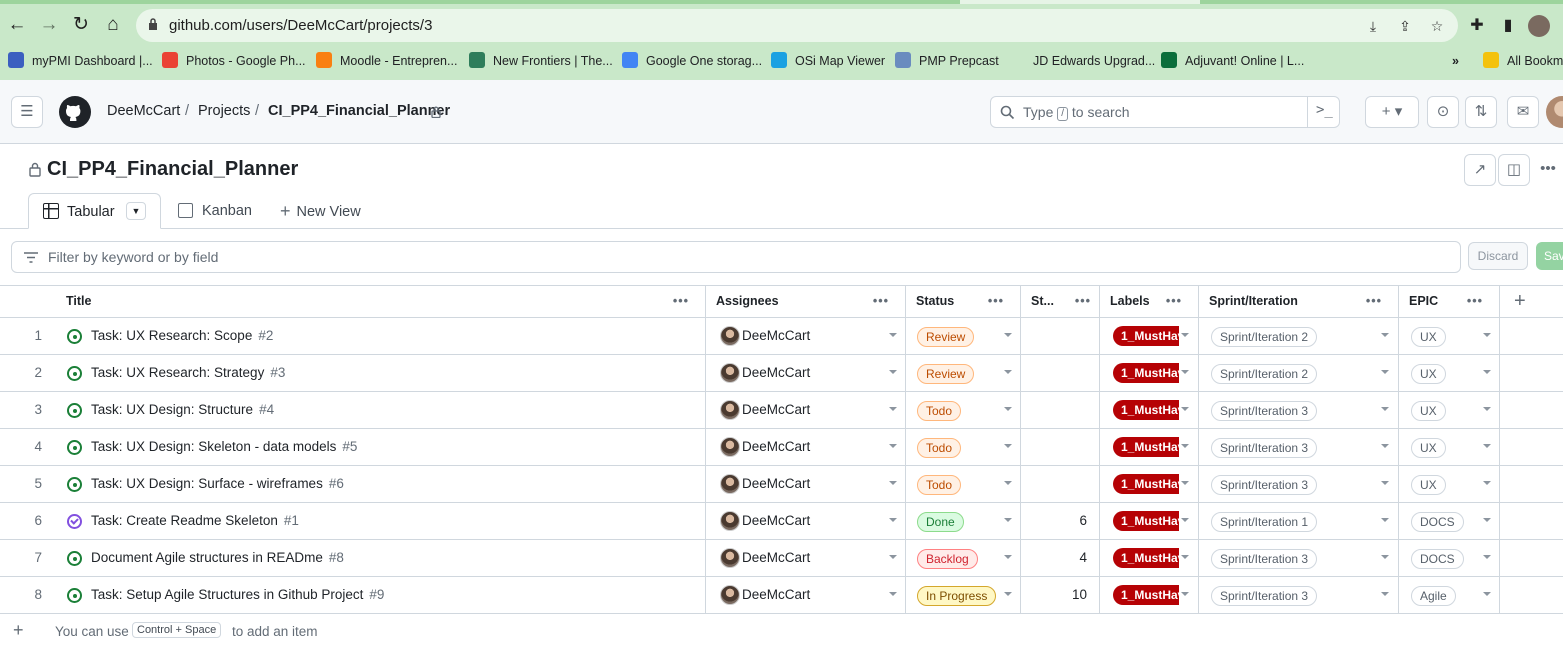 The width and height of the screenshot is (1563, 646). What do you see at coordinates (1547, 170) in the screenshot?
I see `more-options-icon: •••` at bounding box center [1547, 170].